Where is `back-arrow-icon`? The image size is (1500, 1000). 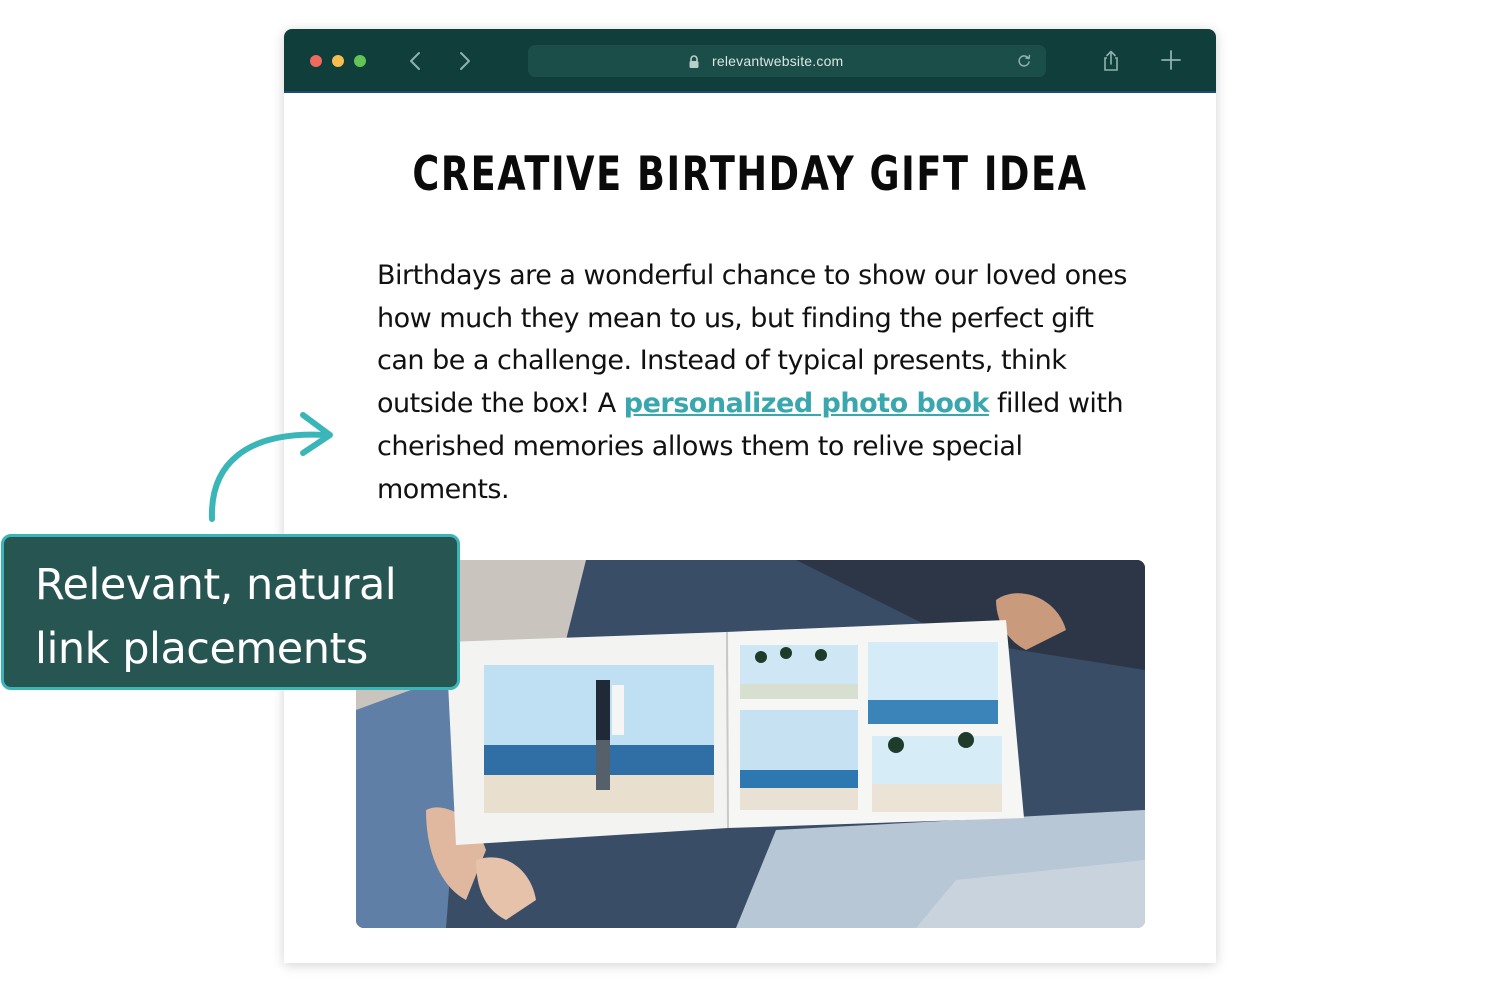
back-arrow-icon is located at coordinates (416, 61).